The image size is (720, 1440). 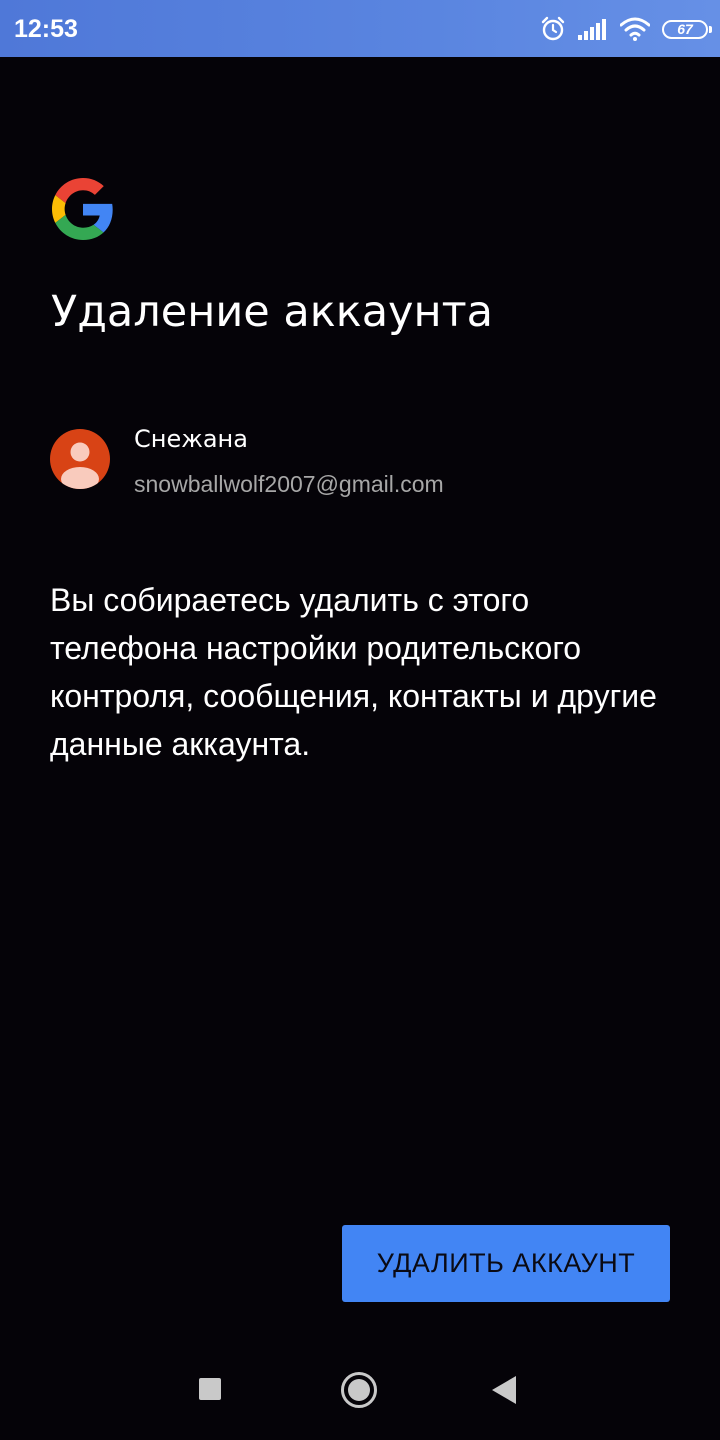 What do you see at coordinates (360, 28) in the screenshot?
I see `status-bar: 12:53 67` at bounding box center [360, 28].